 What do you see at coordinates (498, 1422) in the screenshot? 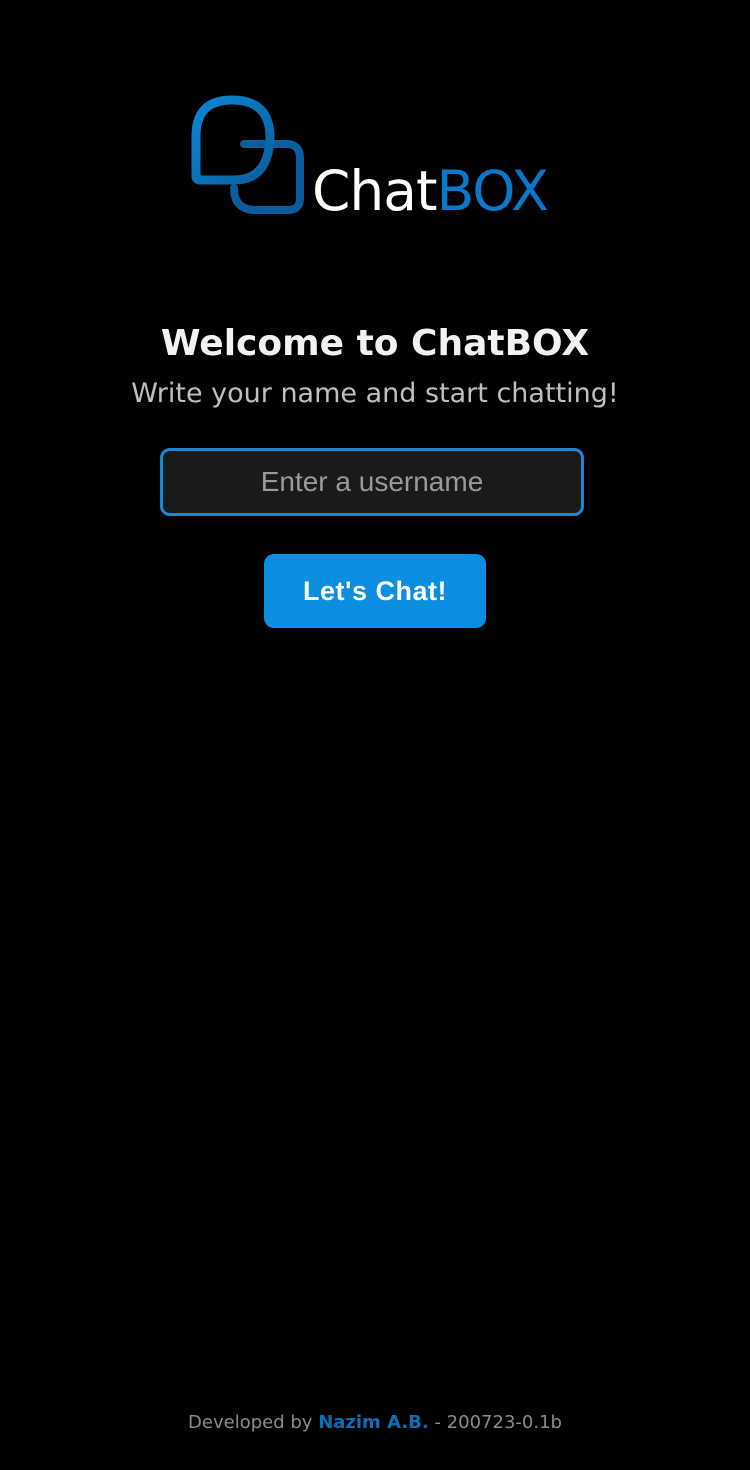
I see `footer-version: - 200723-0.1b` at bounding box center [498, 1422].